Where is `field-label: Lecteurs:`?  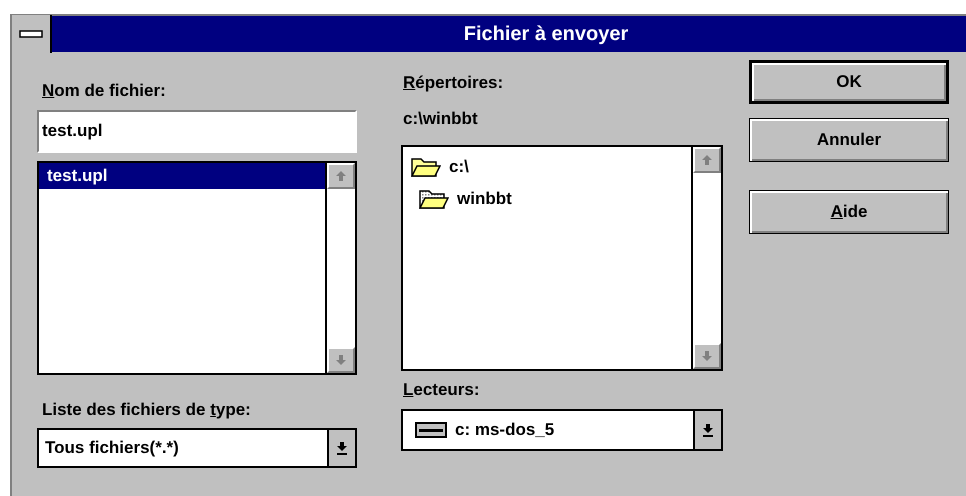
field-label: Lecteurs: is located at coordinates (442, 390).